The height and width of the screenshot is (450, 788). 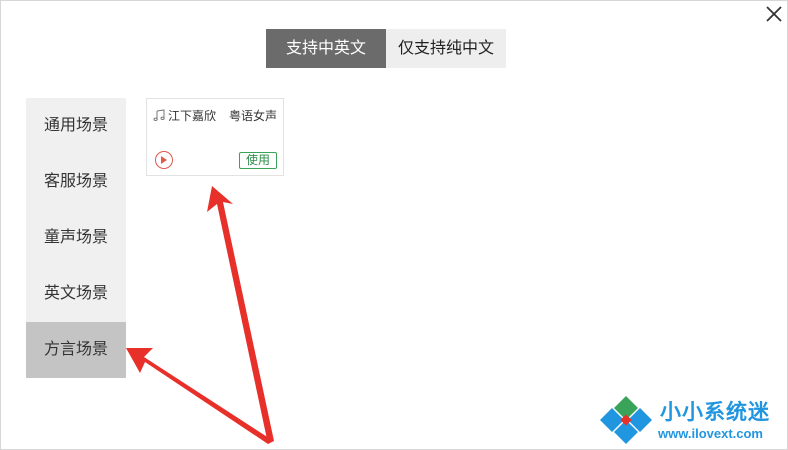 What do you see at coordinates (192, 116) in the screenshot?
I see `voice-name: 江下嘉欣` at bounding box center [192, 116].